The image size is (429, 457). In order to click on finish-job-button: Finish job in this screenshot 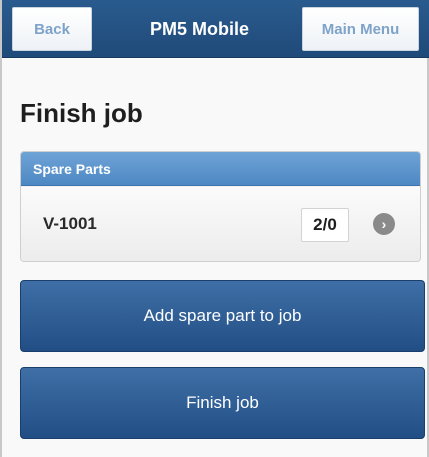, I will do `click(222, 403)`.